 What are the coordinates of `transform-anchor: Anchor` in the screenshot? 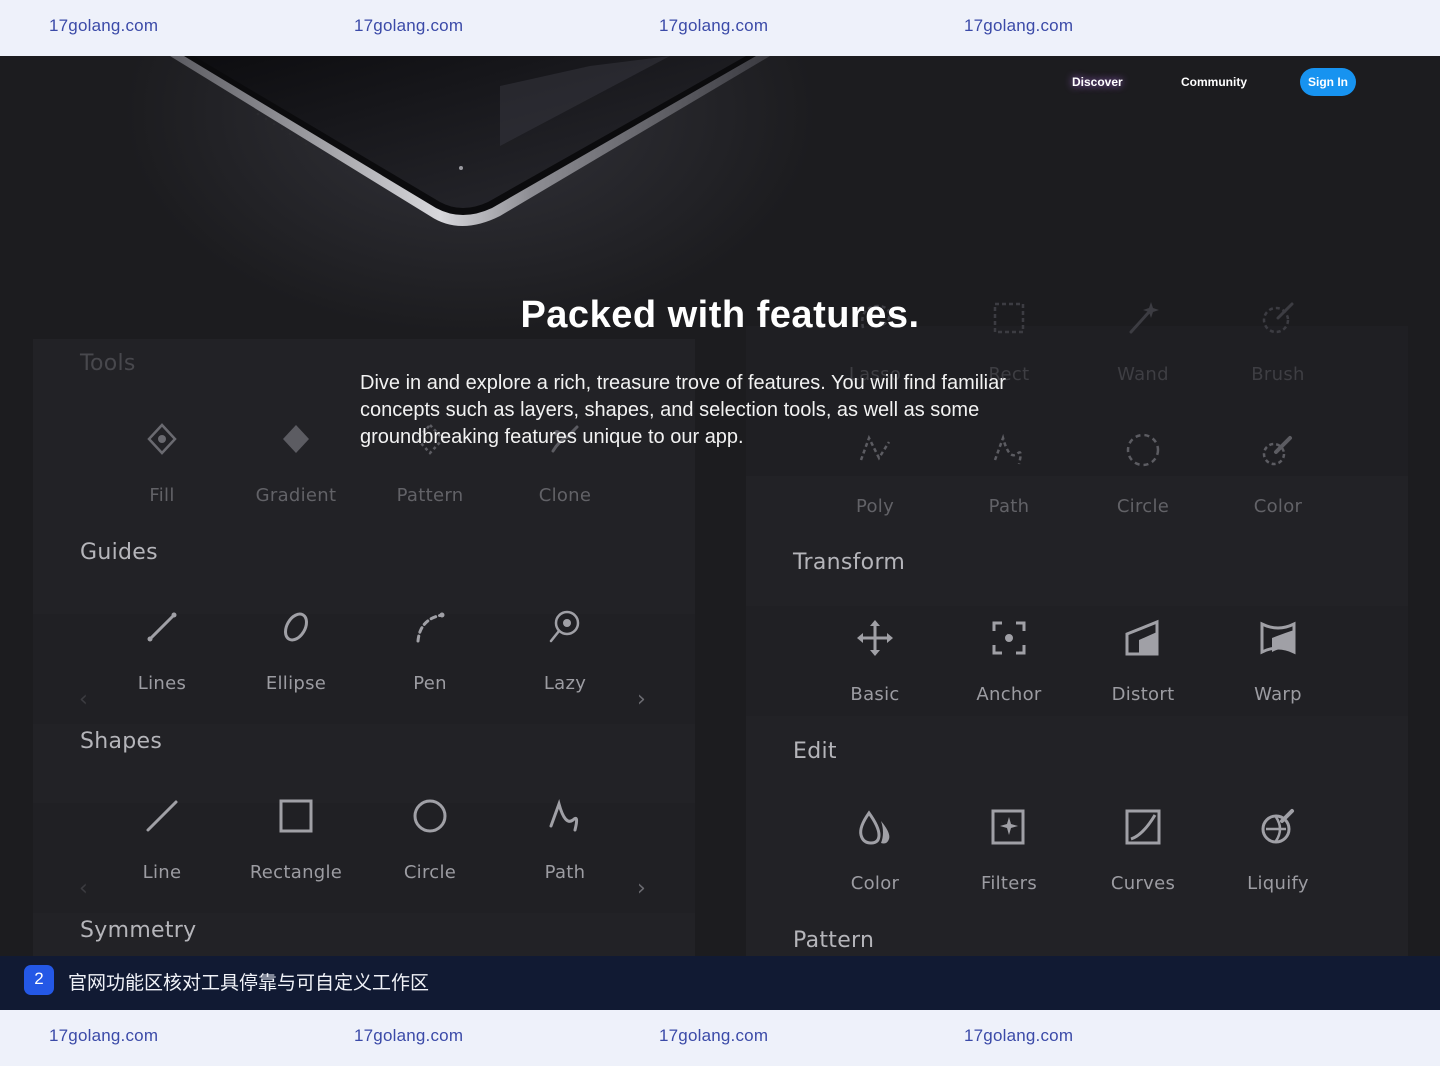 It's located at (1009, 661).